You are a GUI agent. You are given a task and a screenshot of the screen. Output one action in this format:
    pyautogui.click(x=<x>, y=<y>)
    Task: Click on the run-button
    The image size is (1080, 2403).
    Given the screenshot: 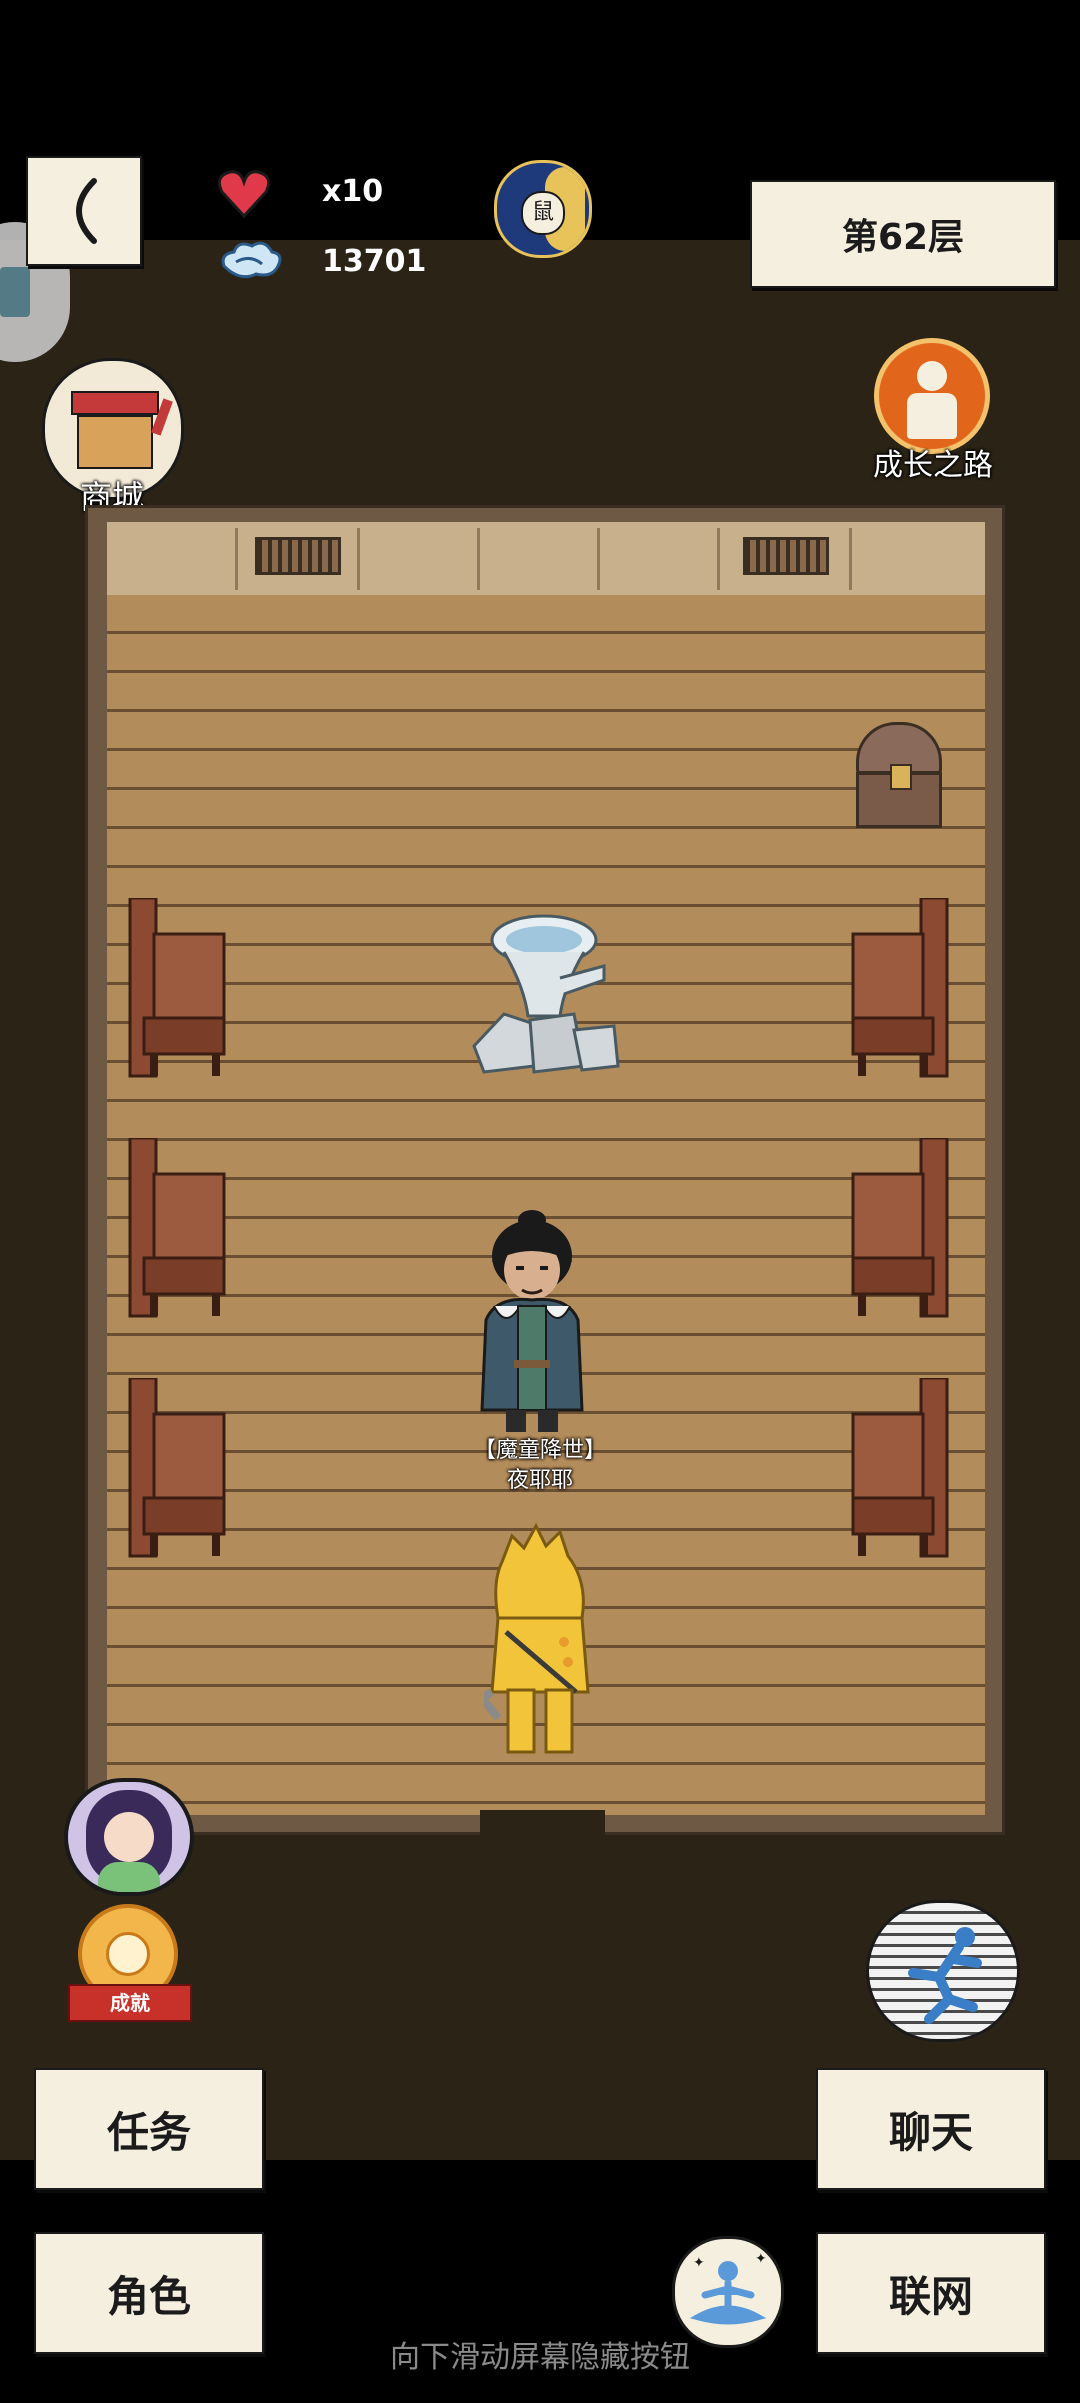 What is the action you would take?
    pyautogui.click(x=943, y=1971)
    